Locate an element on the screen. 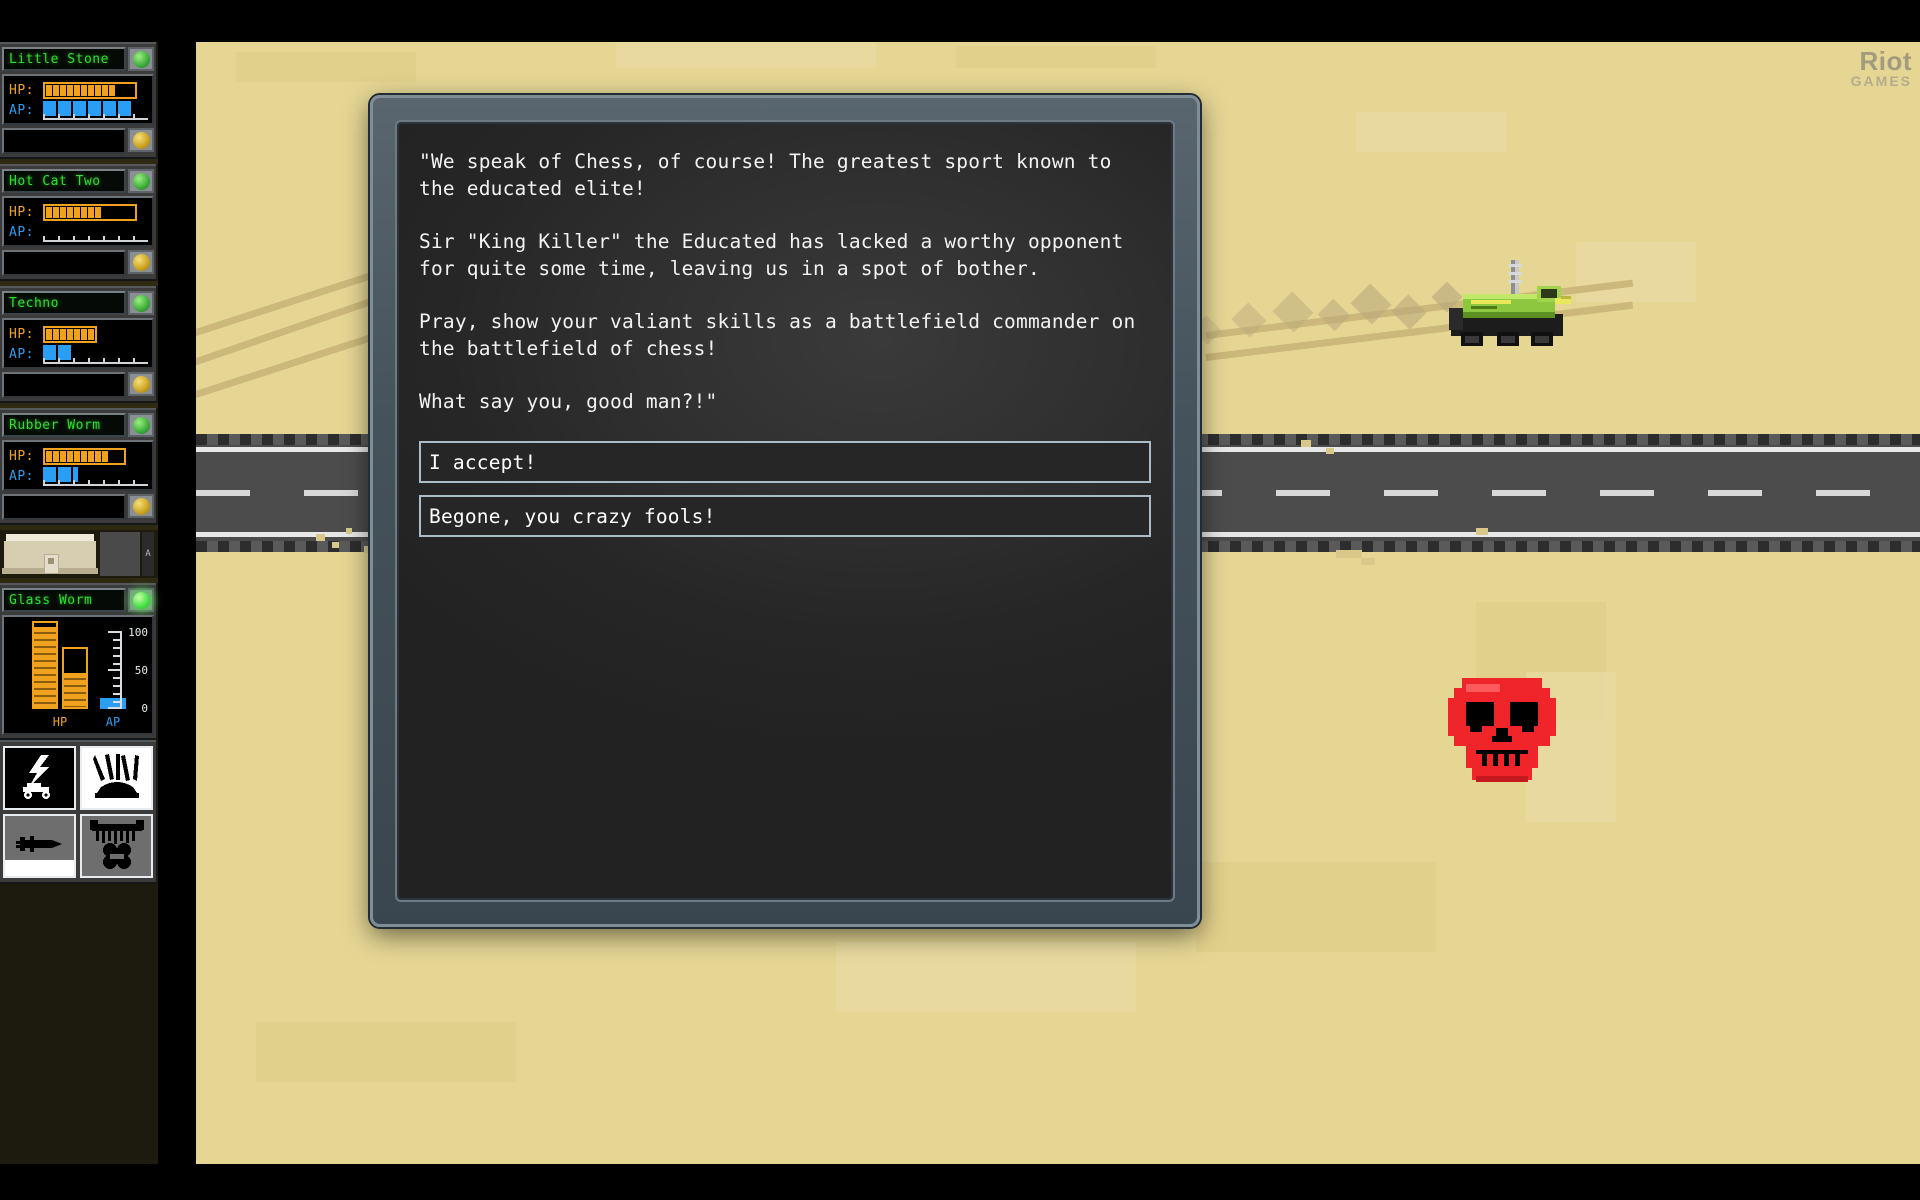 This screenshot has height=1200, width=1920. ability-lightning-vehicle is located at coordinates (39, 778).